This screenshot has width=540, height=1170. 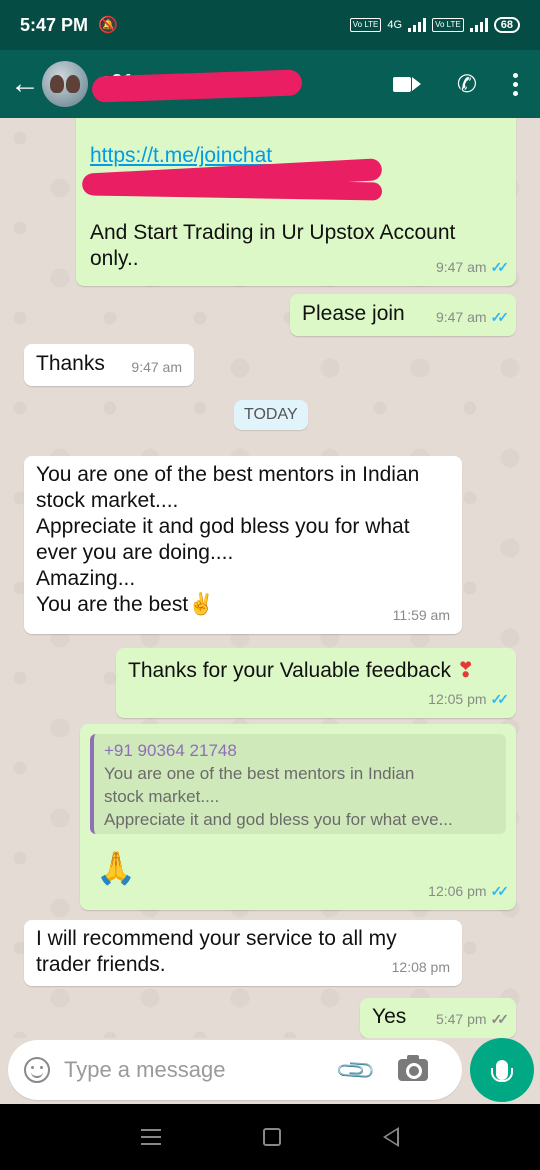 I want to click on message-meta: 5:47 pm ✓✓, so click(x=472, y=1019).